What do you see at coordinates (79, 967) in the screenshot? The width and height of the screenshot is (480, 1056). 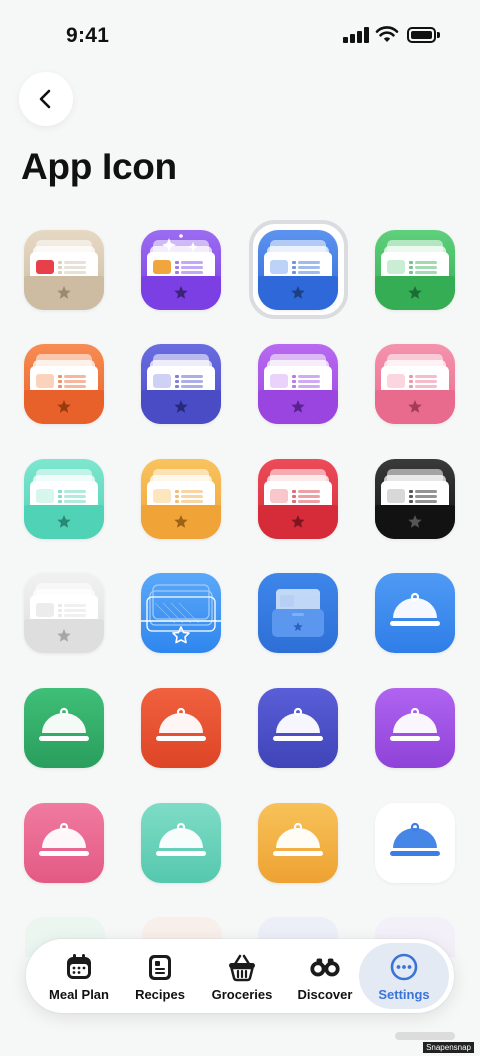 I see `calendar-icon` at bounding box center [79, 967].